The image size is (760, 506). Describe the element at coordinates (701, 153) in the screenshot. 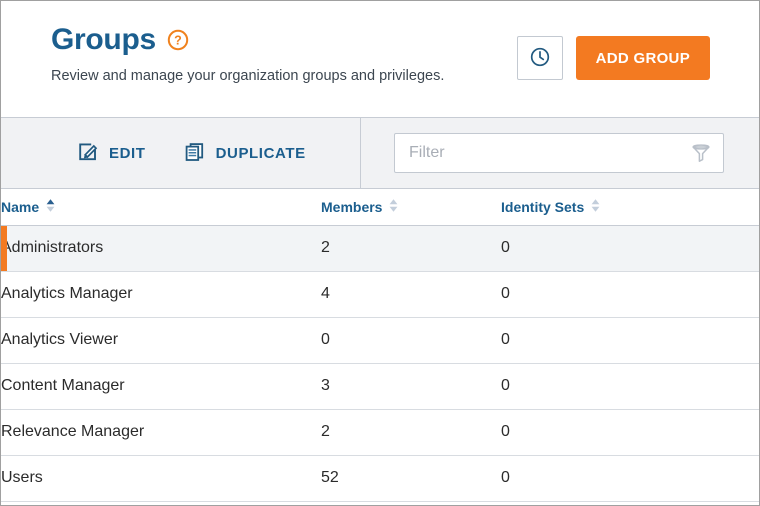

I see `funnel-filter-icon` at that location.